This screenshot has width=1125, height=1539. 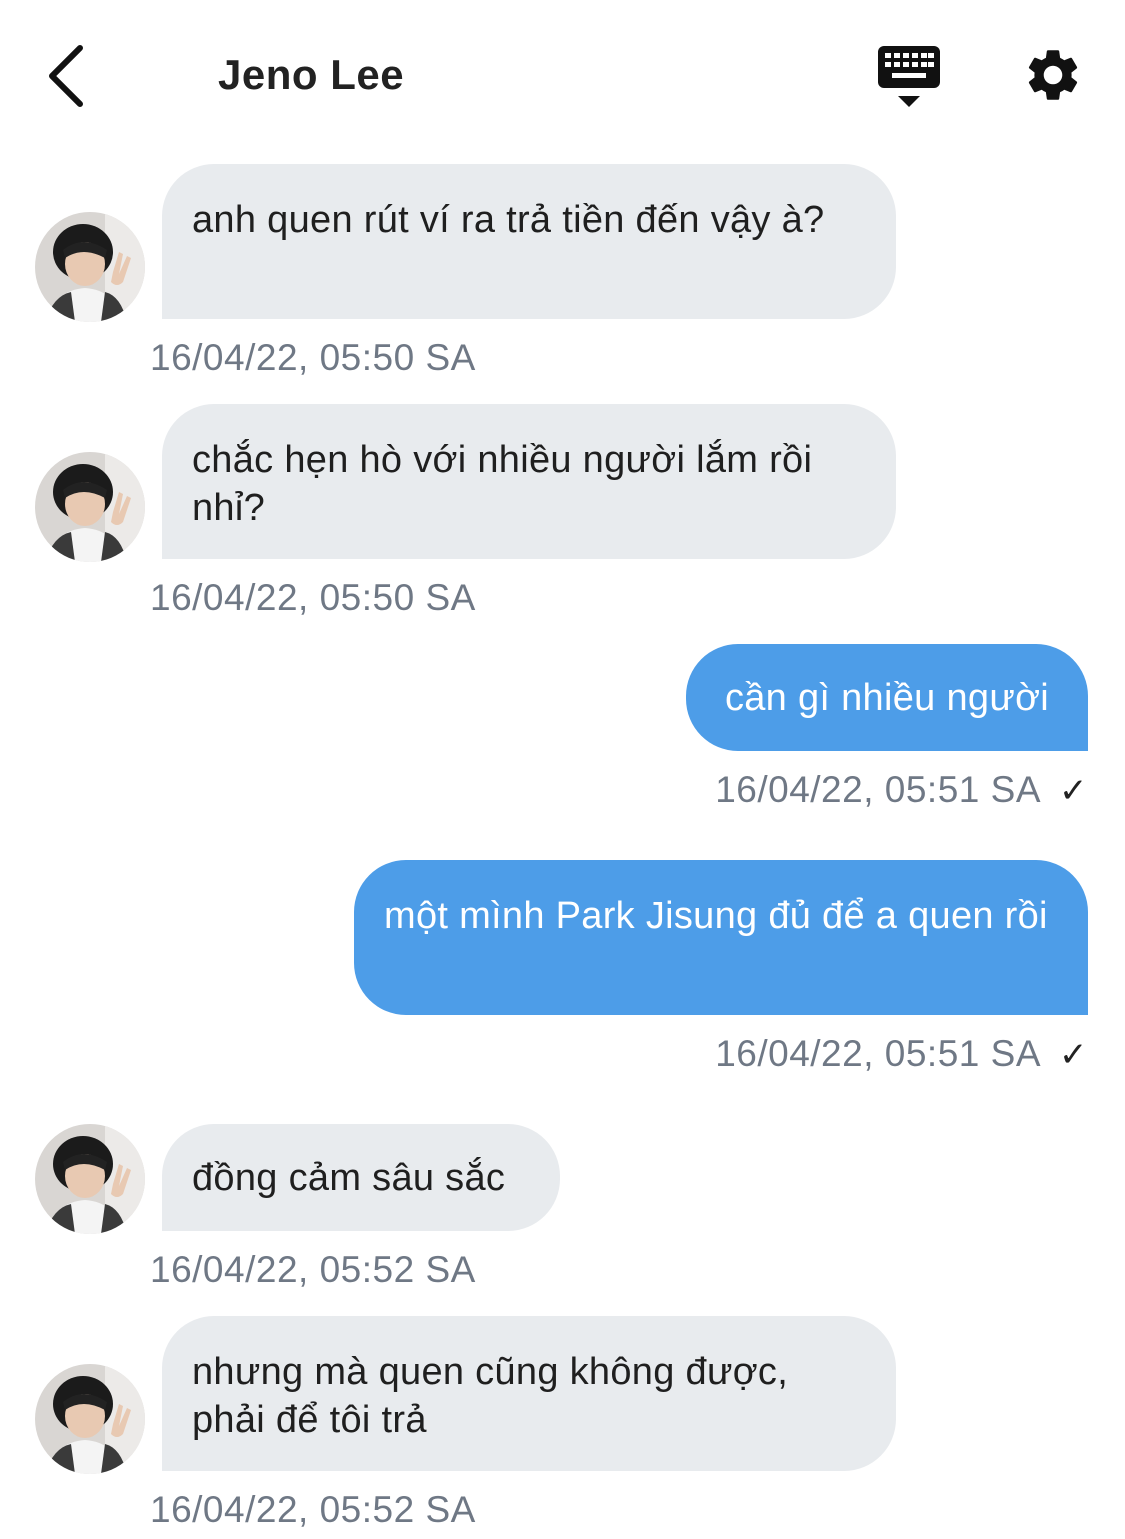 I want to click on chat-header: Jeno Lee, so click(x=562, y=75).